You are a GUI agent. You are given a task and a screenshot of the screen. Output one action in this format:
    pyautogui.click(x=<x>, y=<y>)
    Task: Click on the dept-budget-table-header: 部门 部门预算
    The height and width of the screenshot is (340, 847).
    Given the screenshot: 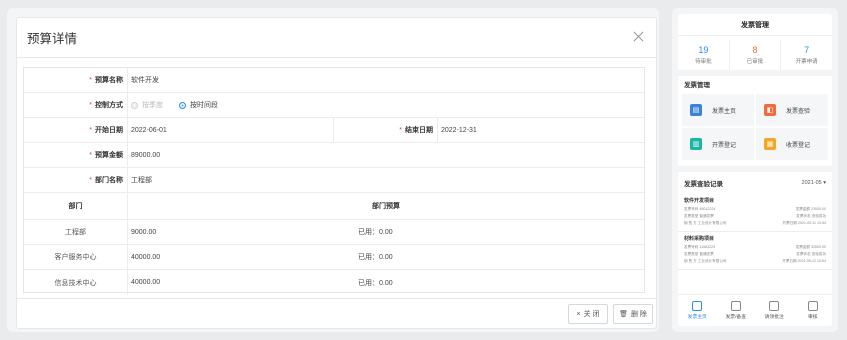 What is the action you would take?
    pyautogui.click(x=334, y=206)
    